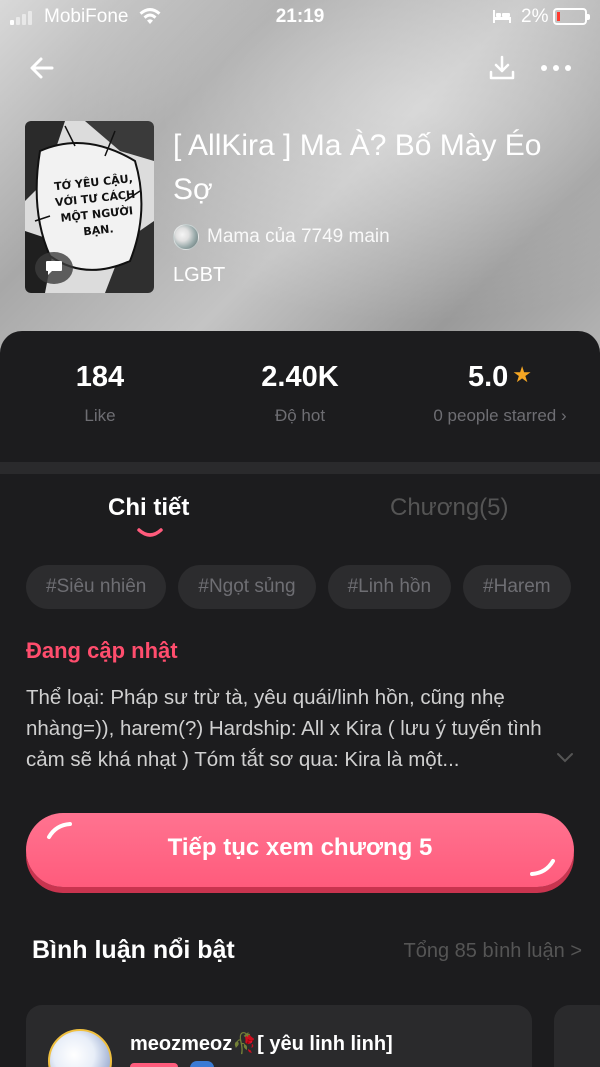 The image size is (600, 1067). I want to click on cover-caption: TỚ YÊU CẬU, VỚI TƯ CÁCH MỘT NGƯỜI BẠN., so click(94, 205).